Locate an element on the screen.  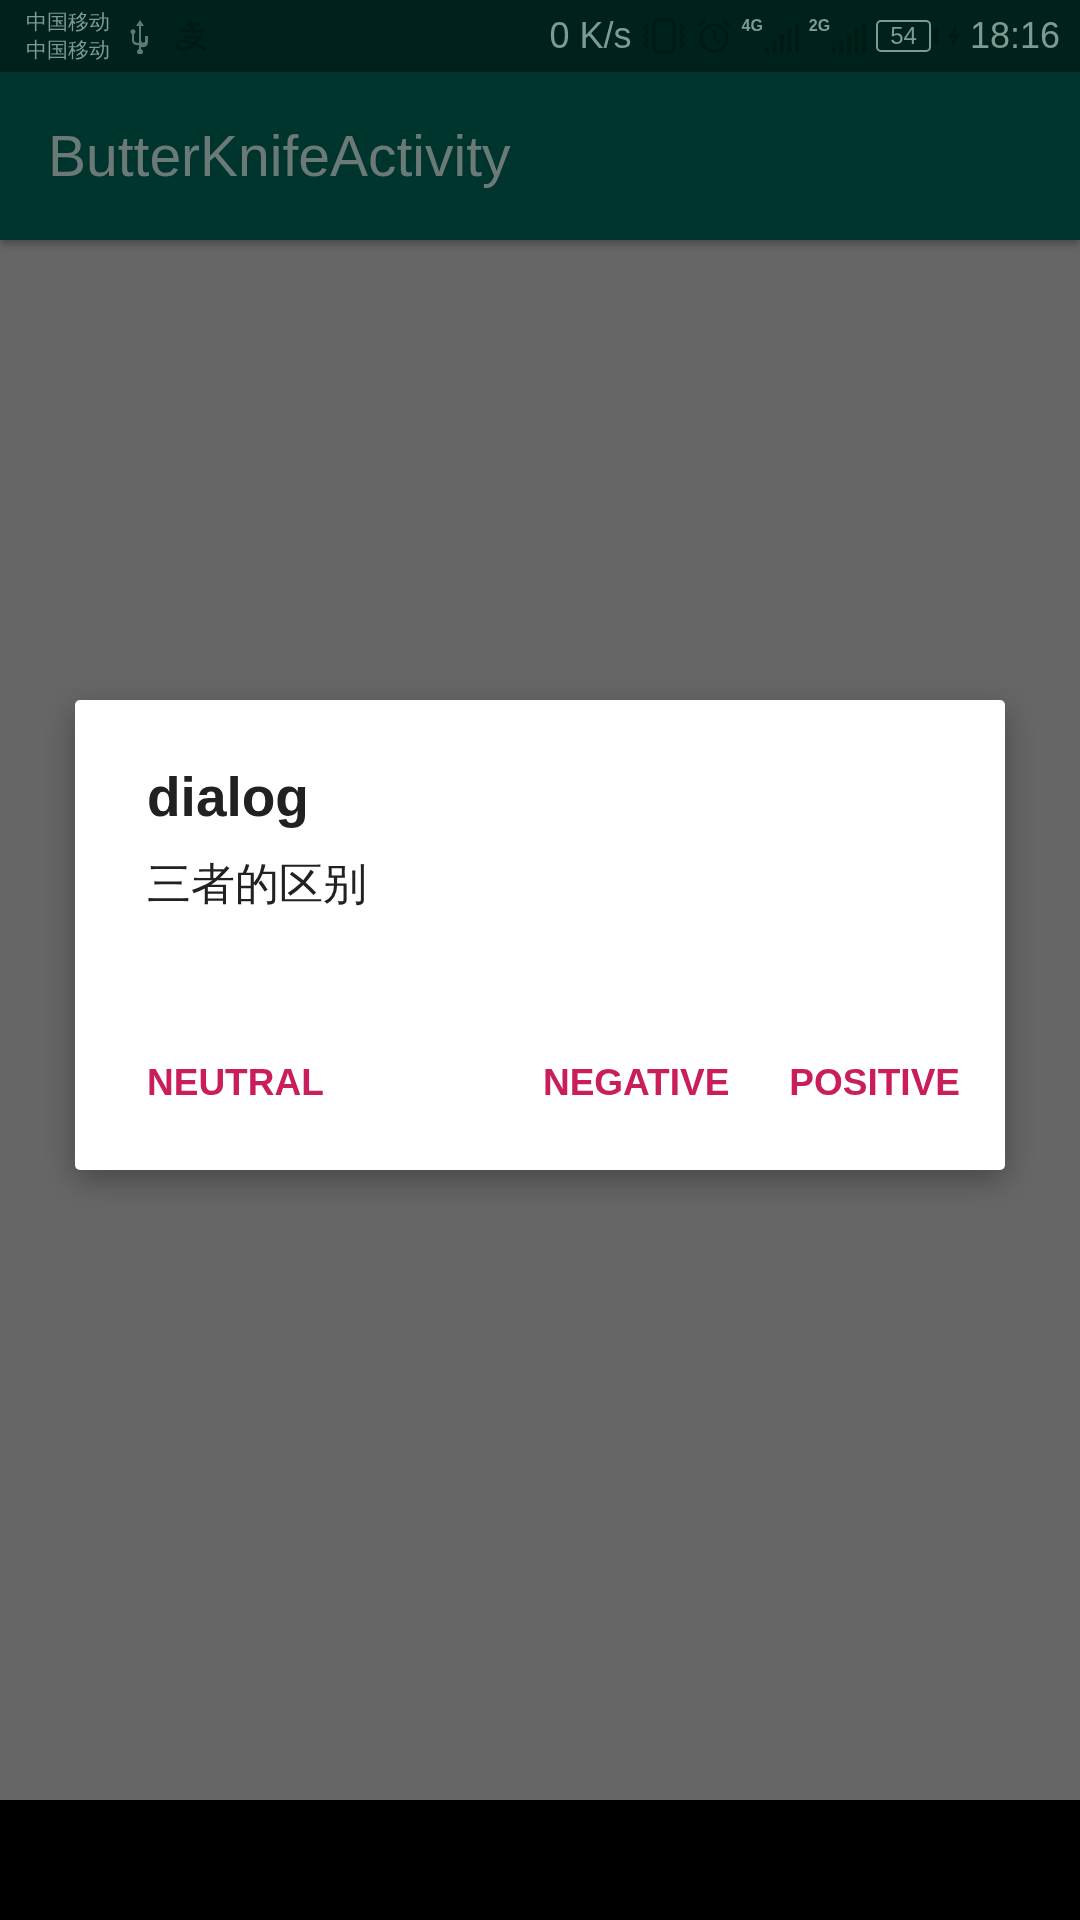
dialog-title: dialog is located at coordinates (228, 797).